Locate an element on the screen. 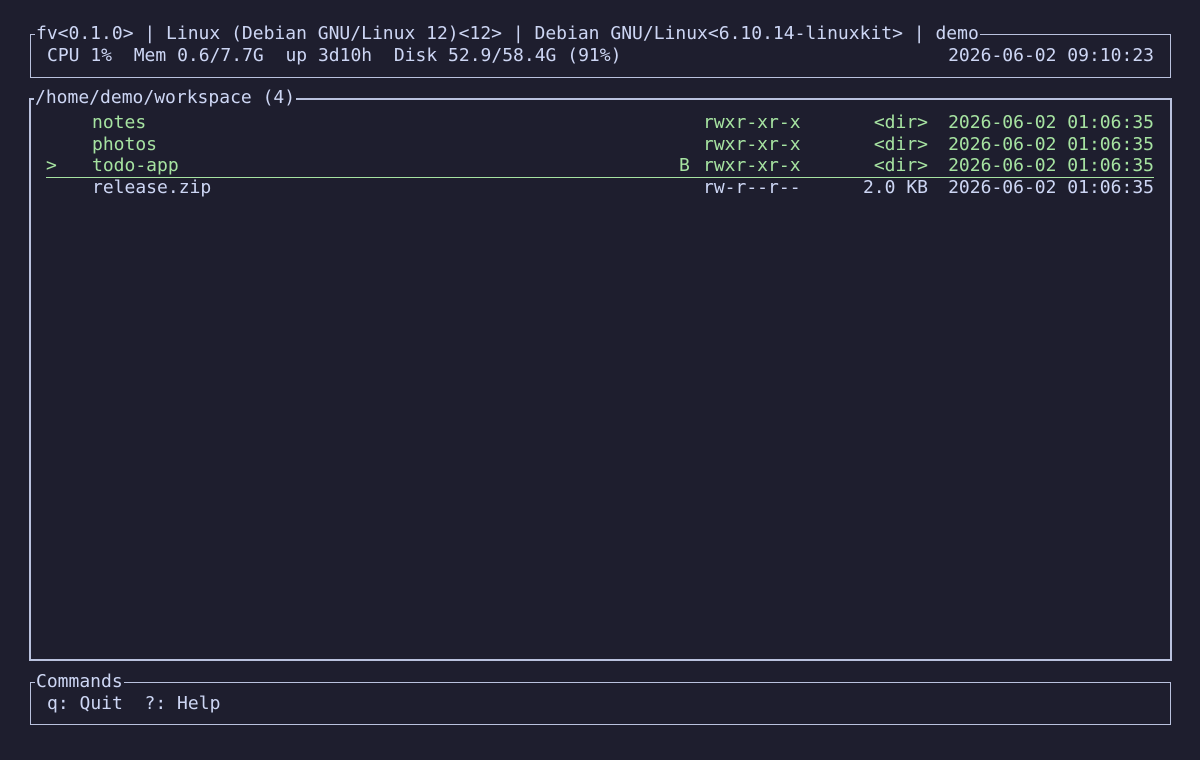  file-name: photos is located at coordinates (125, 144).